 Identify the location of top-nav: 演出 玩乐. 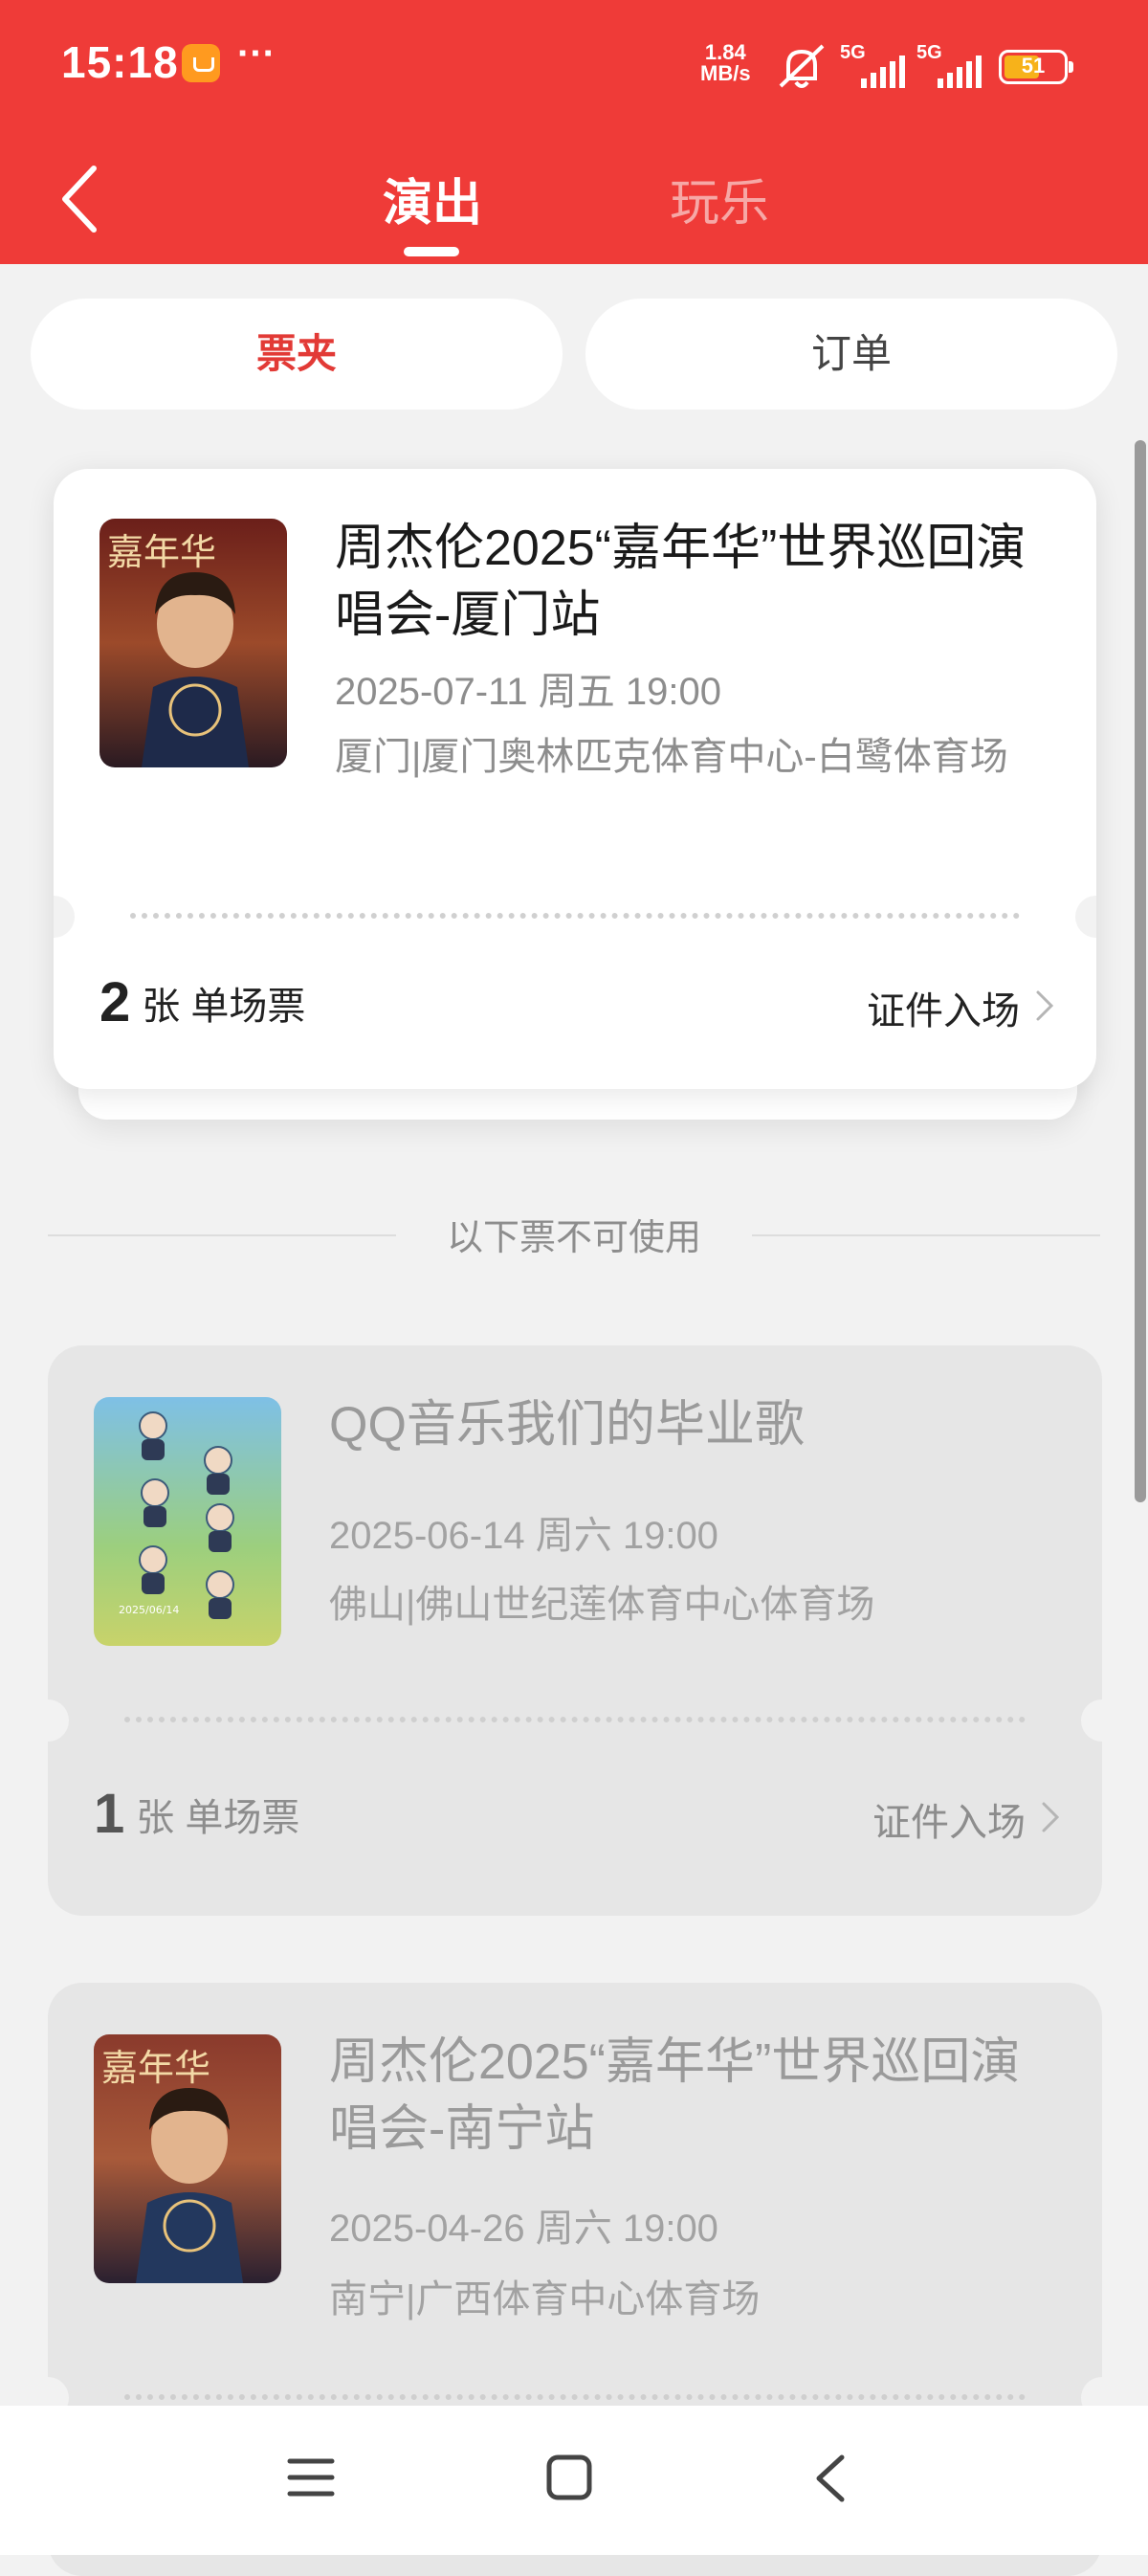
(574, 199).